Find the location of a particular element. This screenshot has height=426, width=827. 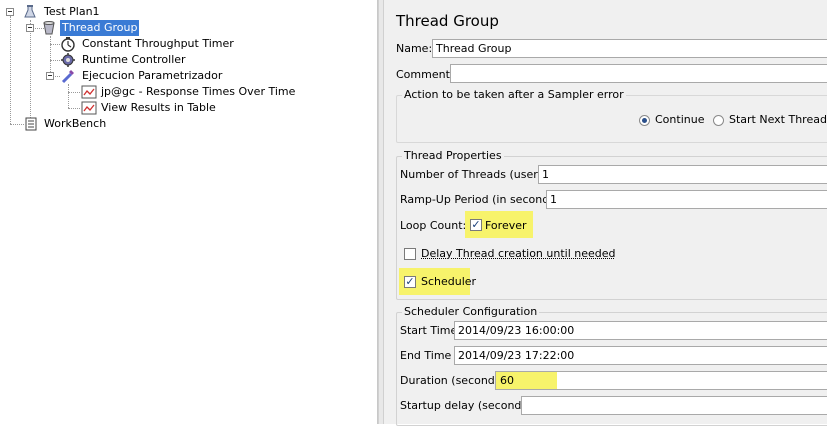

tree-item-label: Thread Group is located at coordinates (100, 28).